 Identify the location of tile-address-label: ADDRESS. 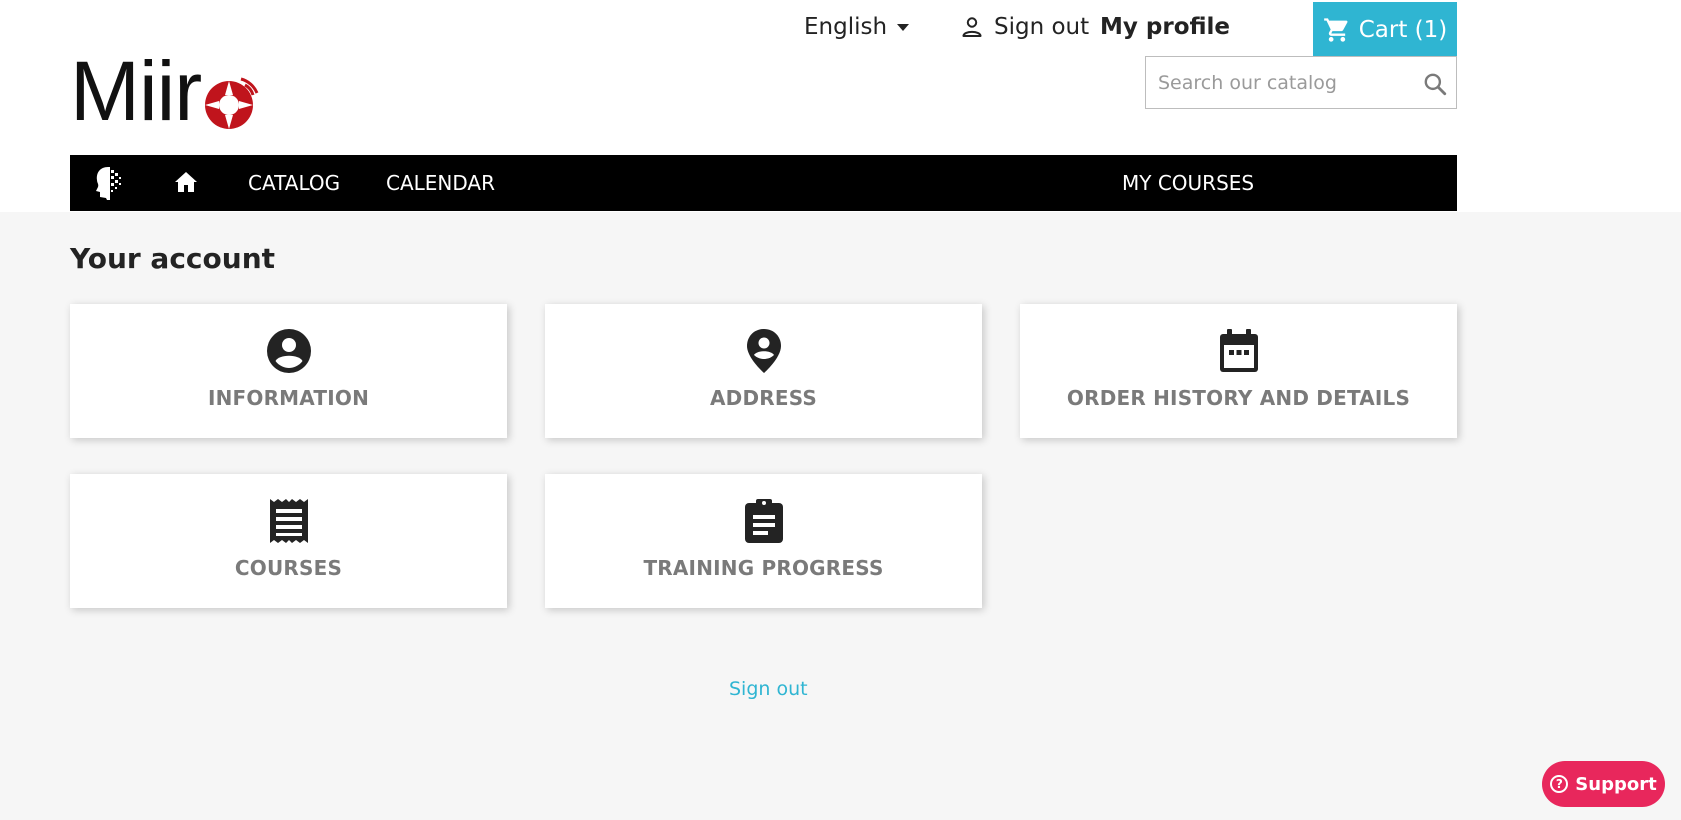
(763, 398).